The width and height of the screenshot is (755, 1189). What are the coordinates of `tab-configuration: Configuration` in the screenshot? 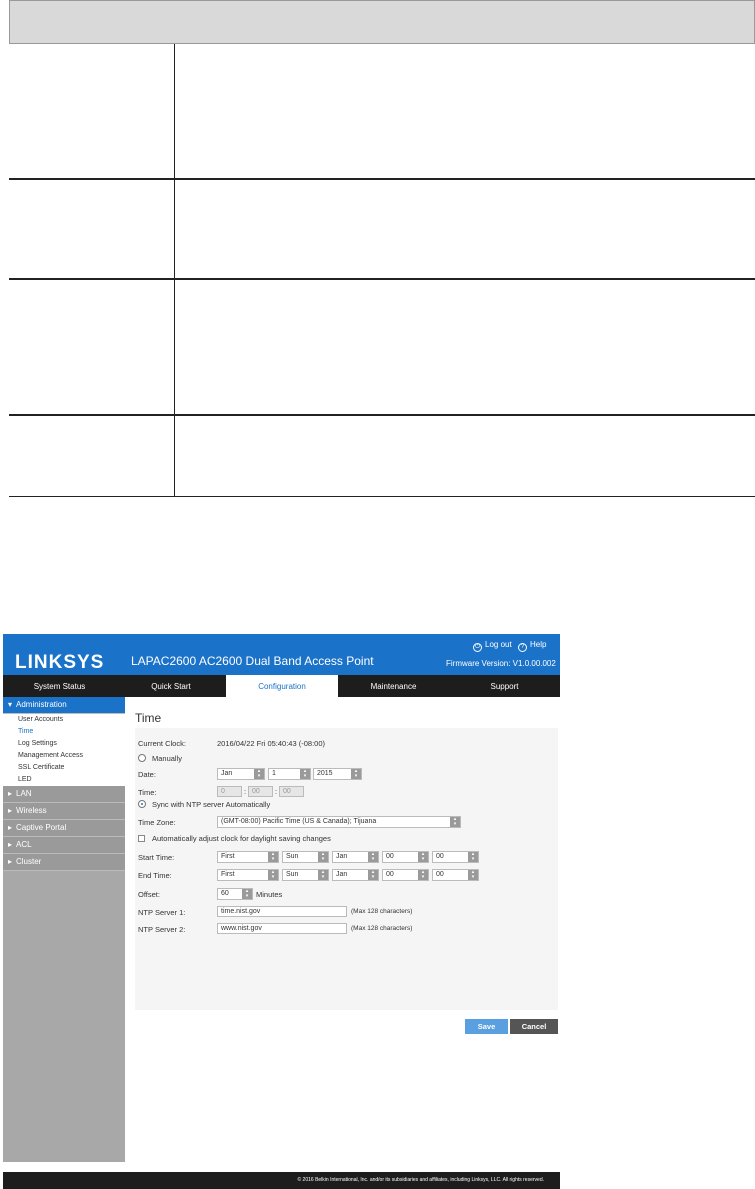 It's located at (282, 686).